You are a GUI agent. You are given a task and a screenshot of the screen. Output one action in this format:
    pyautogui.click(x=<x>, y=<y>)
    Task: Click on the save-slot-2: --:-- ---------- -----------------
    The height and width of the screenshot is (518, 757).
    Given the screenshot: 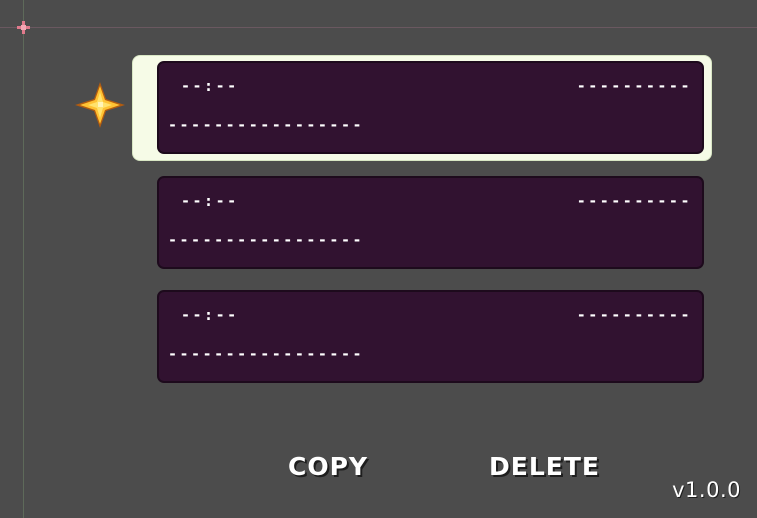 What is the action you would take?
    pyautogui.click(x=430, y=222)
    